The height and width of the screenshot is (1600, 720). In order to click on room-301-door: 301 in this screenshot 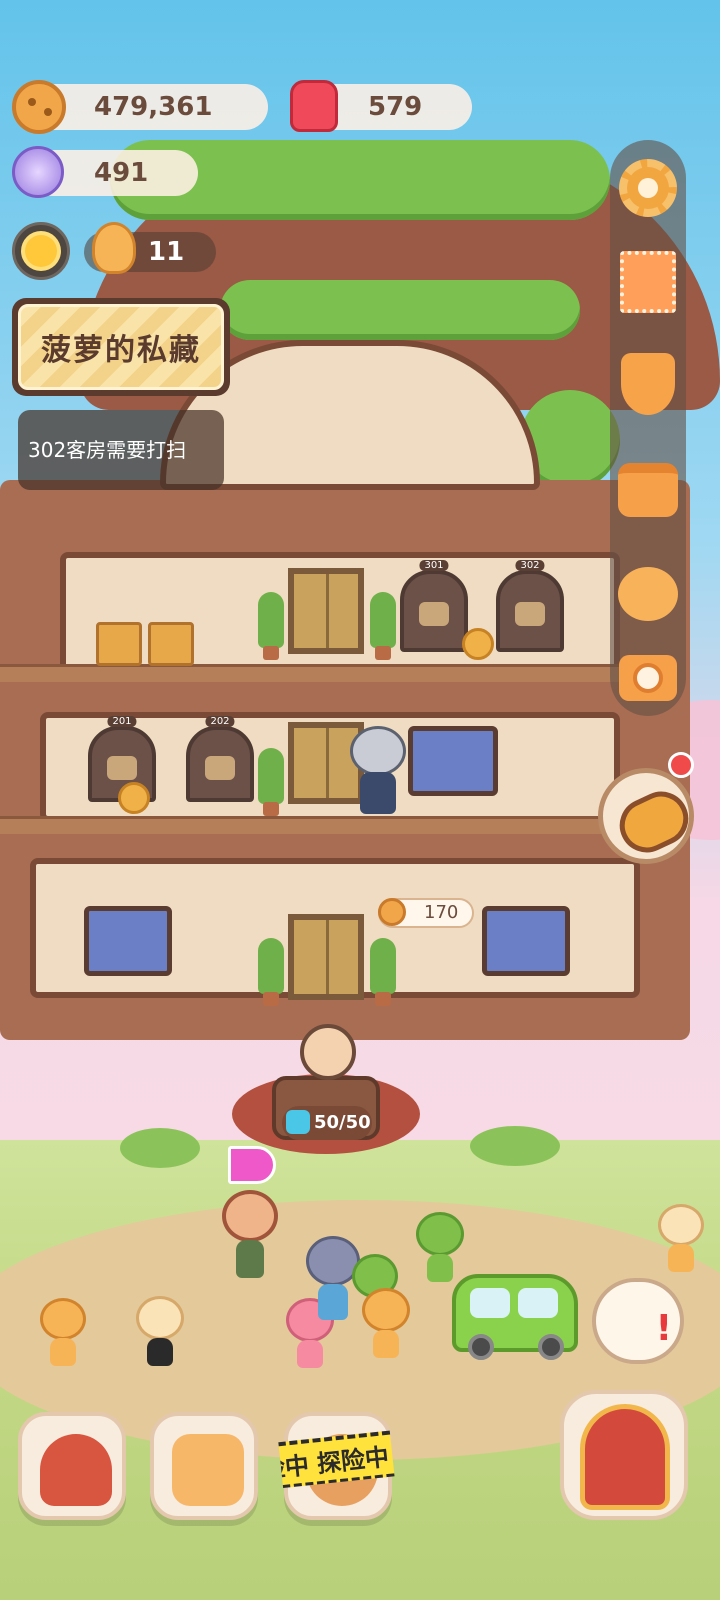, I will do `click(434, 606)`.